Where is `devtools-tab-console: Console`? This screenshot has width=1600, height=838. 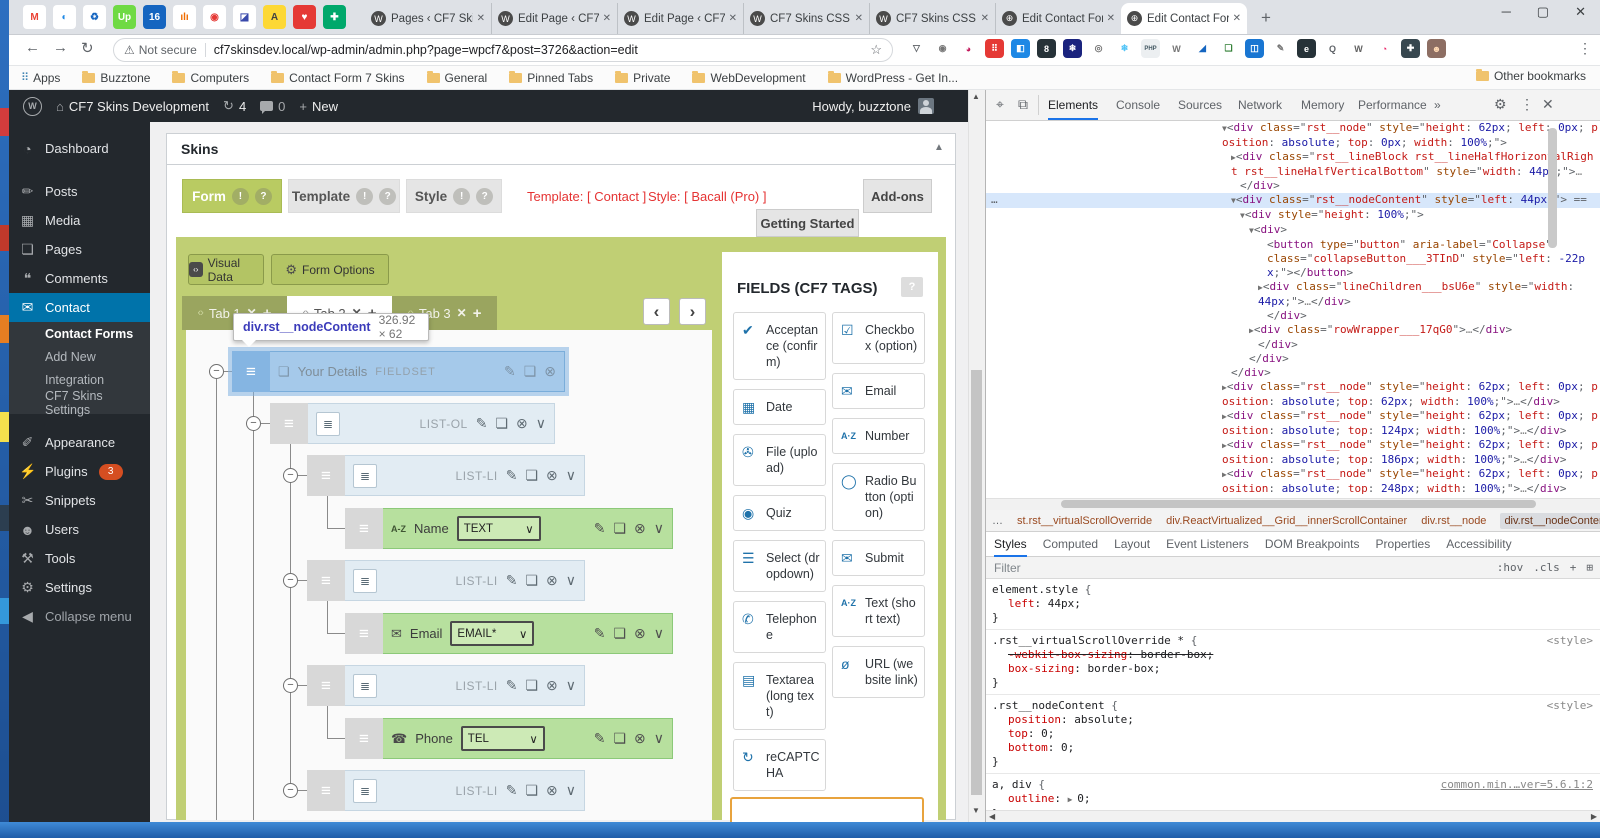
devtools-tab-console: Console is located at coordinates (1138, 105).